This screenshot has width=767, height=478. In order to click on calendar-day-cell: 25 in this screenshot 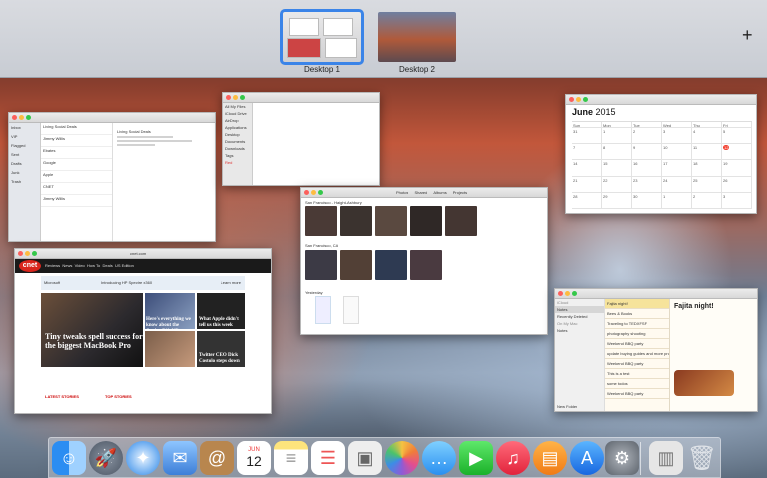, I will do `click(707, 184)`.